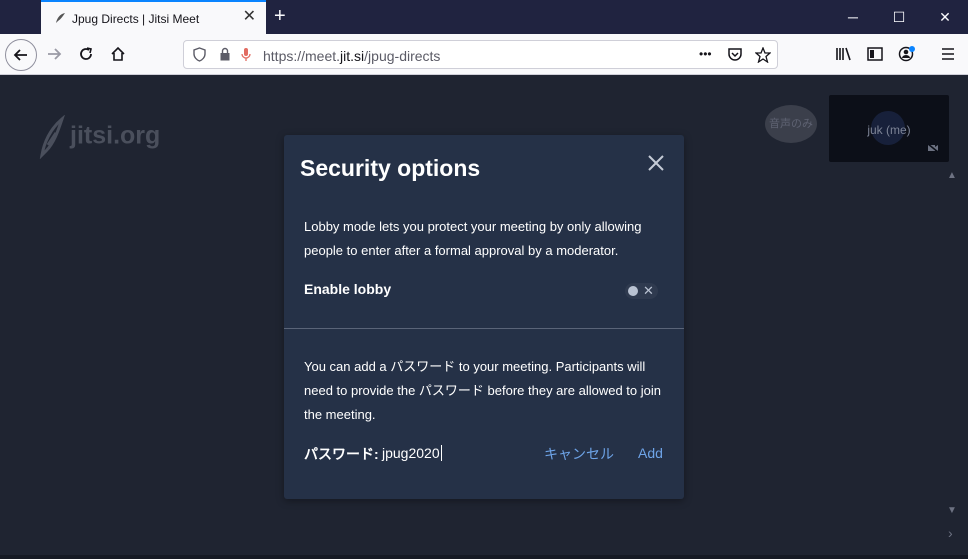  What do you see at coordinates (650, 453) in the screenshot?
I see `add-password-button: Add` at bounding box center [650, 453].